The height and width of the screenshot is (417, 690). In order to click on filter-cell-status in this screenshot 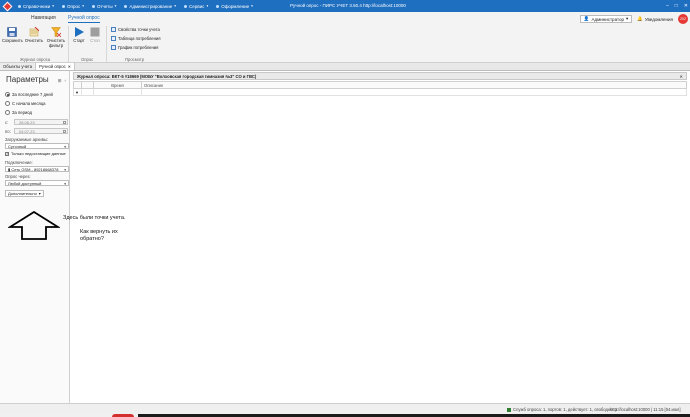, I will do `click(88, 92)`.